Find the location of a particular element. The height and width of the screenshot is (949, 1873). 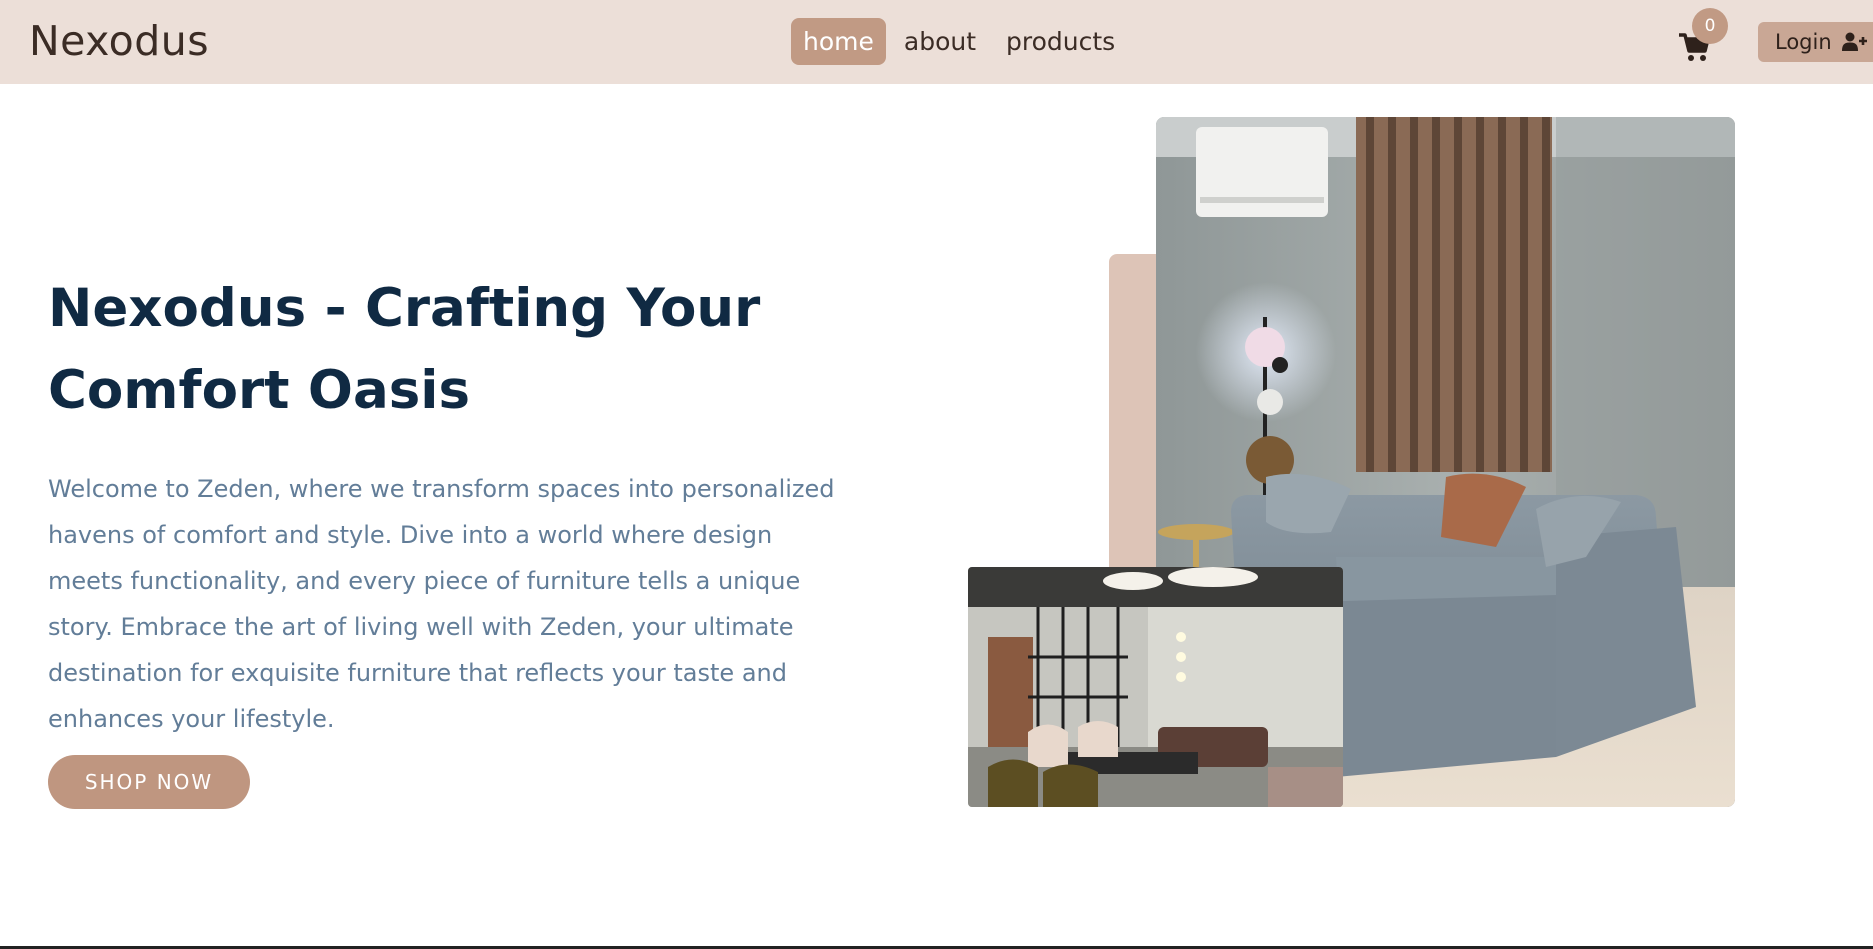

showroom-photo is located at coordinates (1155, 687).